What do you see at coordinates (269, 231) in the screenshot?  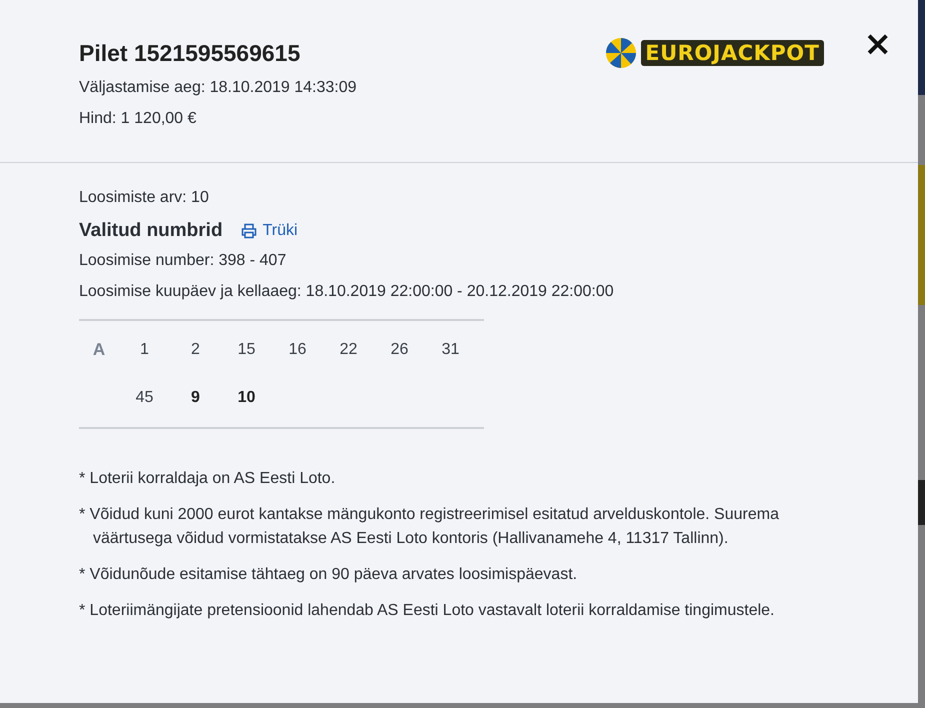 I see `print-link: Trüki` at bounding box center [269, 231].